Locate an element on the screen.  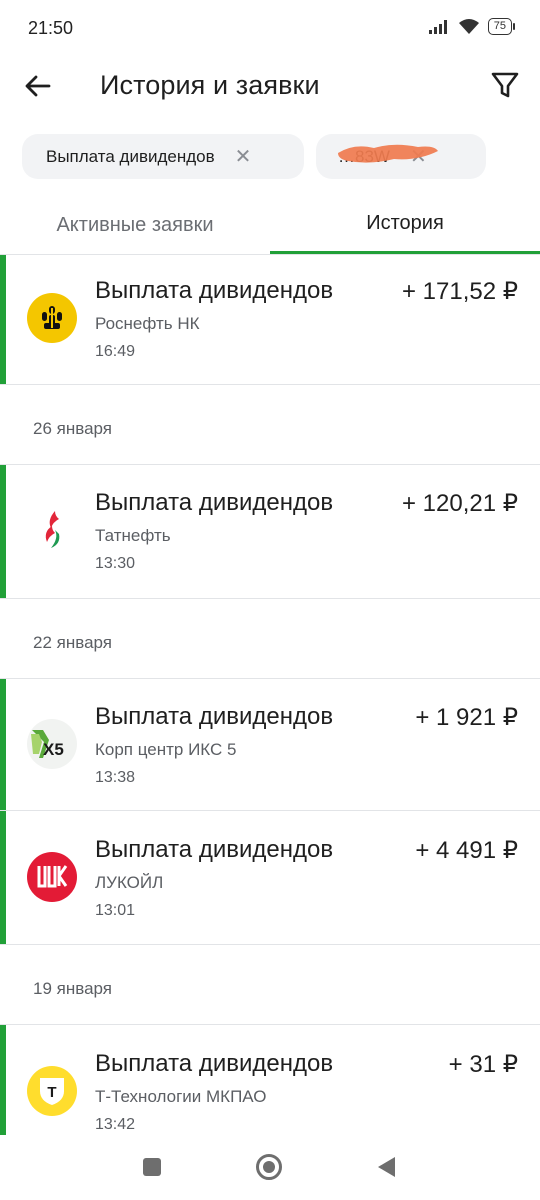
back-triangle-icon is located at coordinates (386, 1167).